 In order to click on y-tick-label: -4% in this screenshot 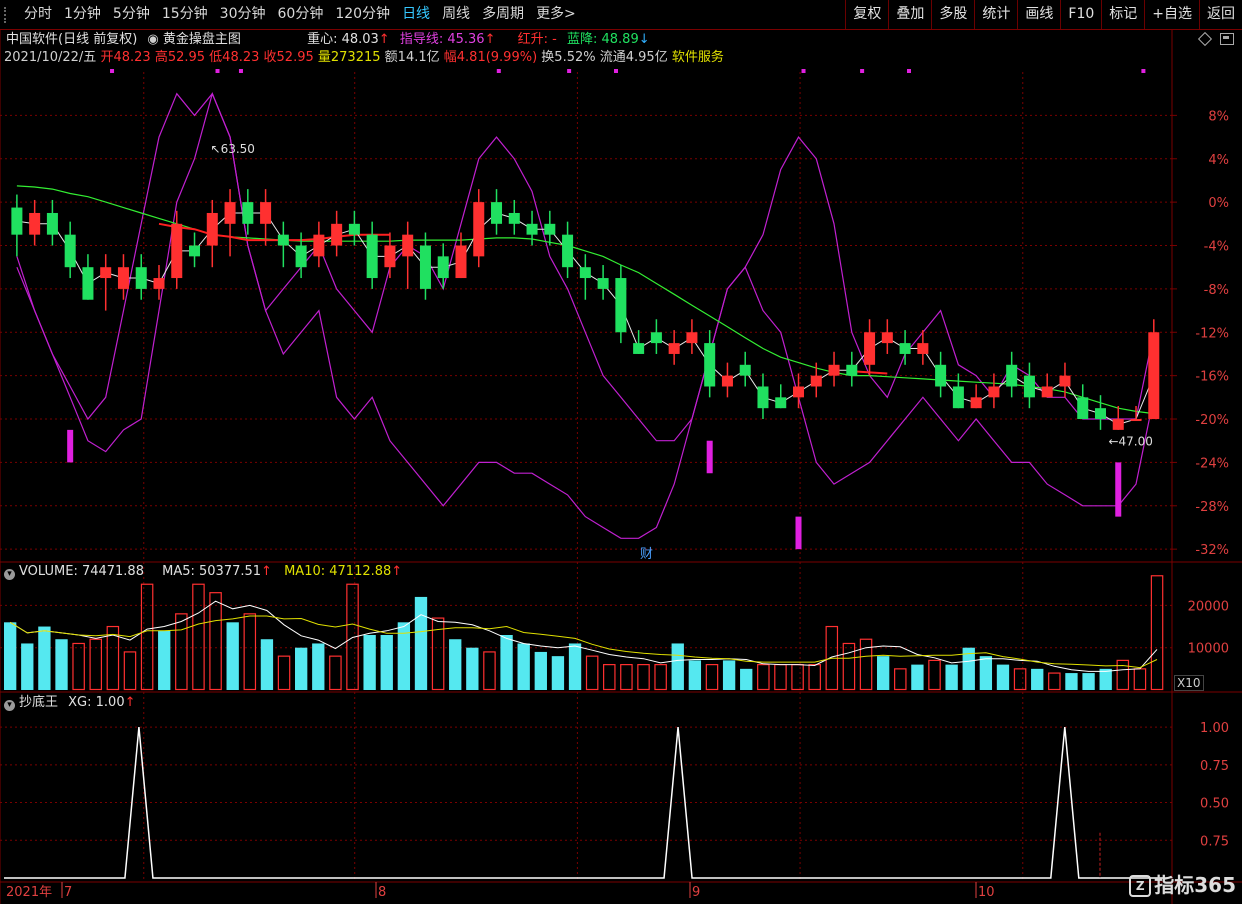, I will do `click(1216, 247)`.